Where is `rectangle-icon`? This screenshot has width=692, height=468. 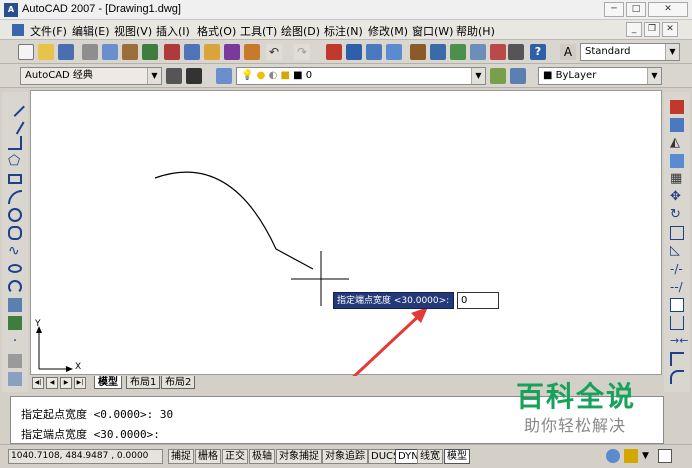
rectangle-icon is located at coordinates (15, 179).